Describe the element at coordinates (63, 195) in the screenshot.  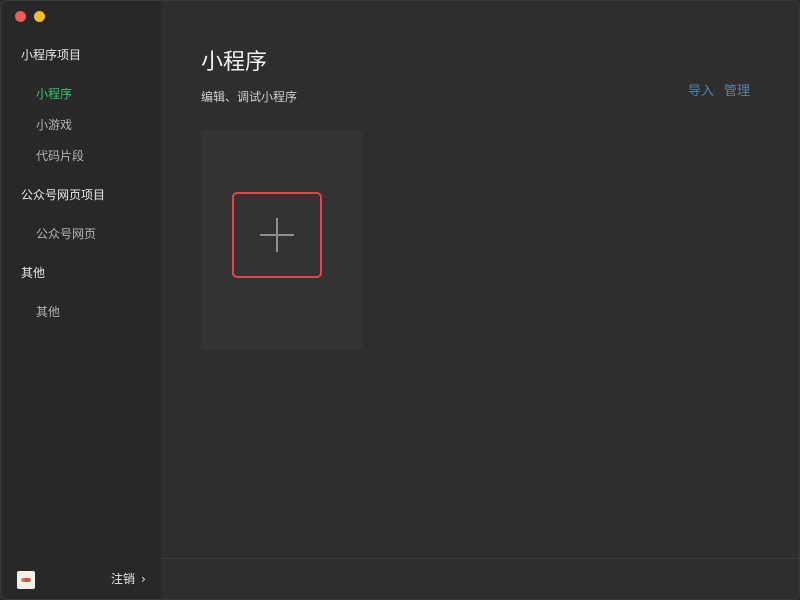
I see `section-title-official-account-projects: 公众号网页项目` at that location.